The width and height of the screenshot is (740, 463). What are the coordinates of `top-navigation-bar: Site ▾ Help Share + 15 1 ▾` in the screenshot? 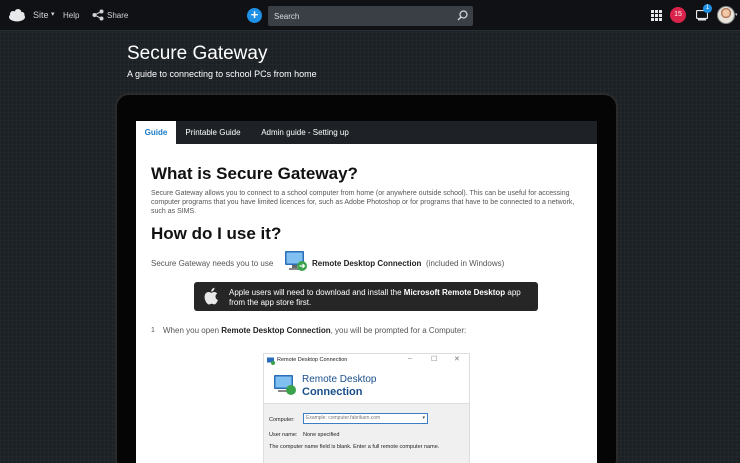 It's located at (370, 15).